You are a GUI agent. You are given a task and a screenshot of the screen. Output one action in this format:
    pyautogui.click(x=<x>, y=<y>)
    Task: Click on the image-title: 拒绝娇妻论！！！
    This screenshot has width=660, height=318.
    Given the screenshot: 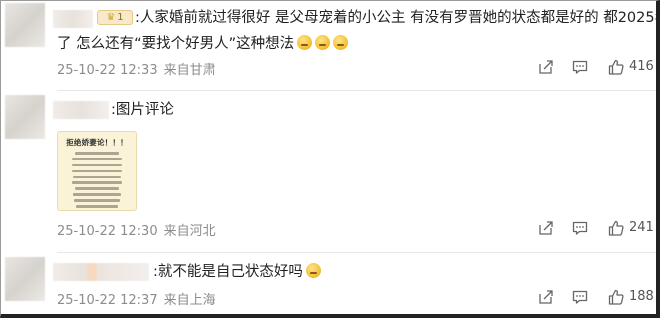 What is the action you would take?
    pyautogui.click(x=97, y=142)
    